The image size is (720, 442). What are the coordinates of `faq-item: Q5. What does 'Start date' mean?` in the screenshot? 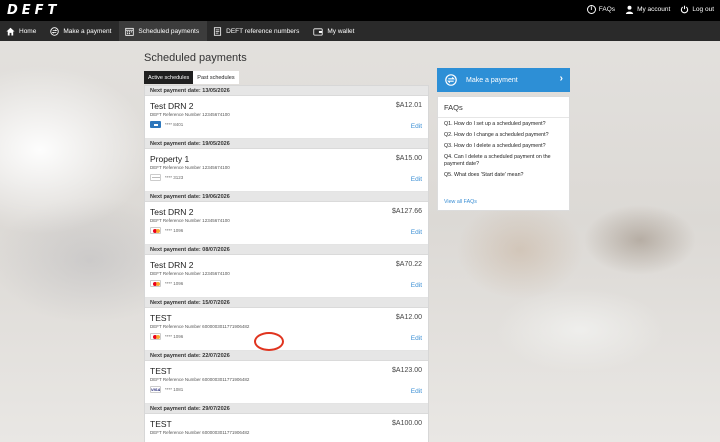 It's located at (503, 175).